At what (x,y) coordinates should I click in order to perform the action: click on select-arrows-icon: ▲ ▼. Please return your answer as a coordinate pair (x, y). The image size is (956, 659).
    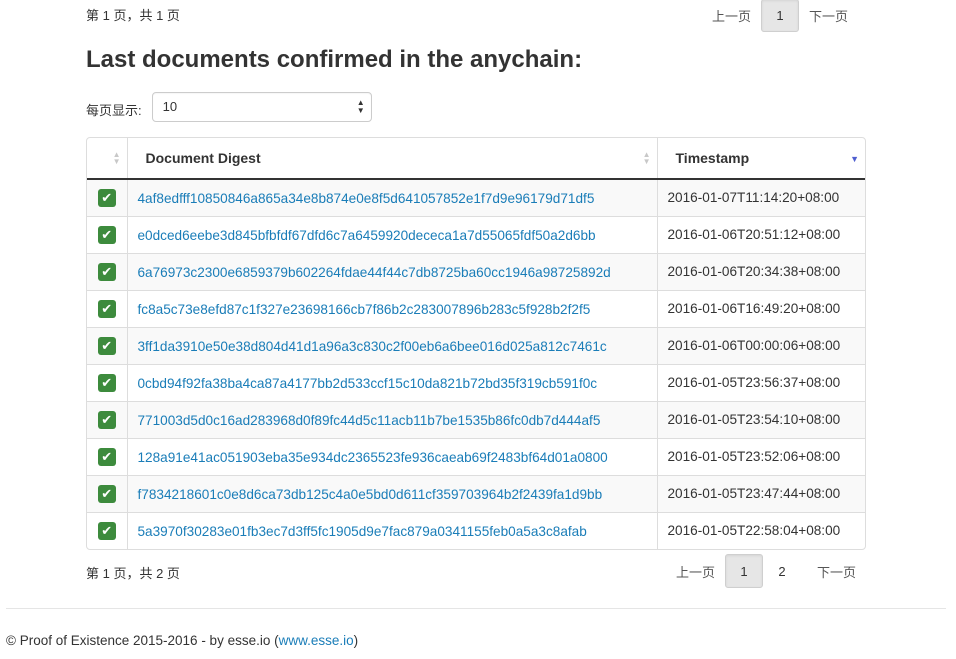
    Looking at the image, I should click on (360, 106).